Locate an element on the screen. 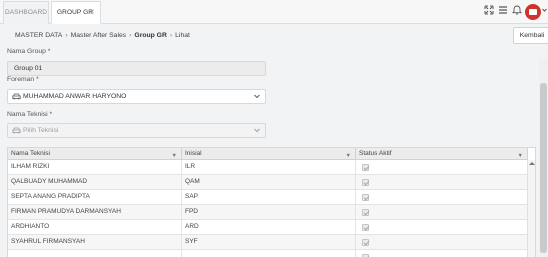  cell-nama-teknisi: ARDHIANTO is located at coordinates (95, 227).